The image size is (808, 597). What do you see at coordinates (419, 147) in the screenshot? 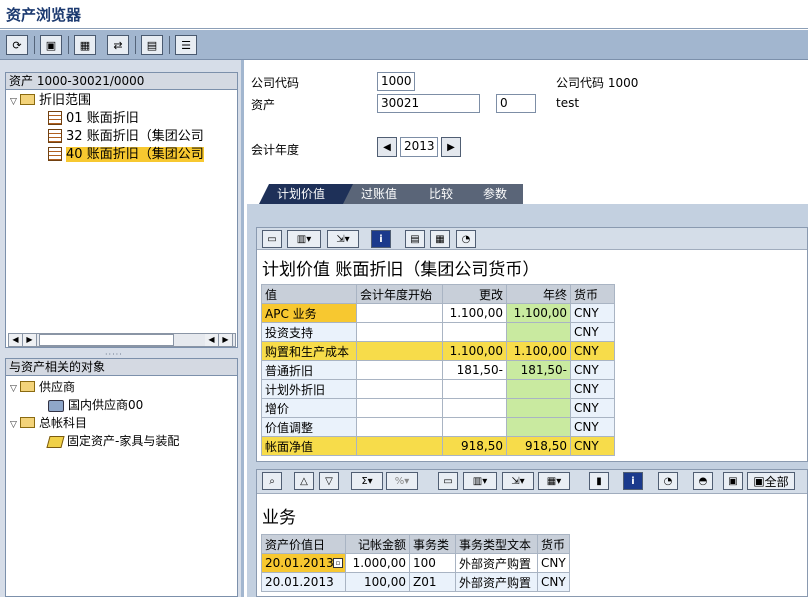
I see `fiscal-year-field: 2013` at bounding box center [419, 147].